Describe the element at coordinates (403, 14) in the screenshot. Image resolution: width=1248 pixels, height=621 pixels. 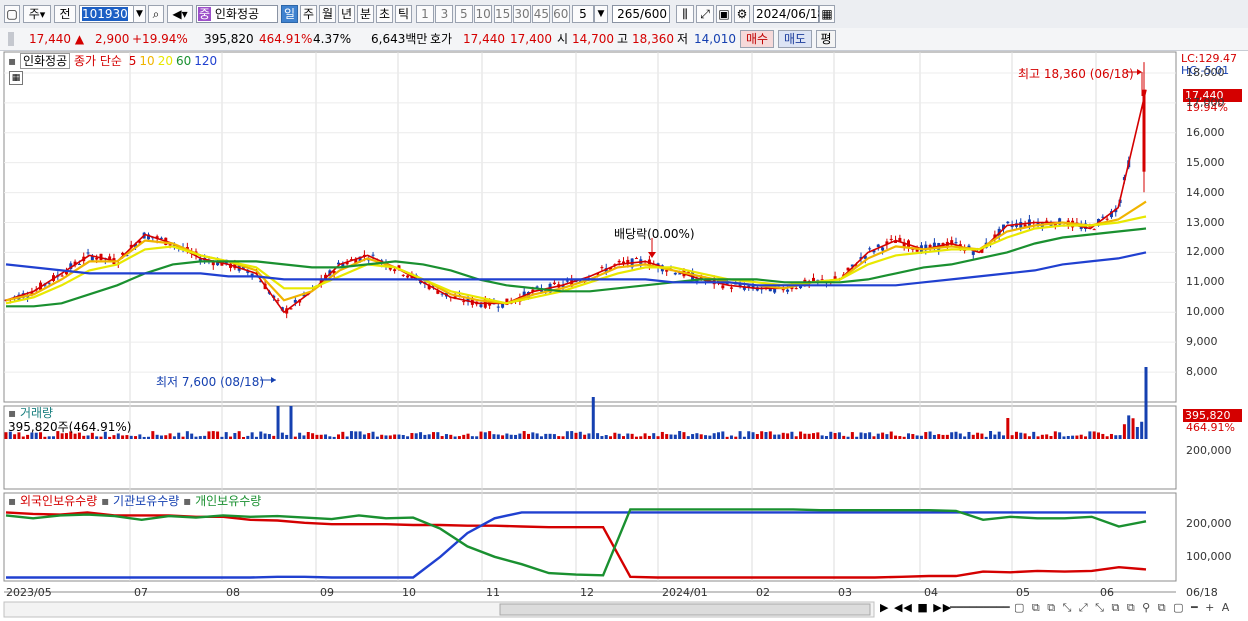
I see `period-tab: 틱` at that location.